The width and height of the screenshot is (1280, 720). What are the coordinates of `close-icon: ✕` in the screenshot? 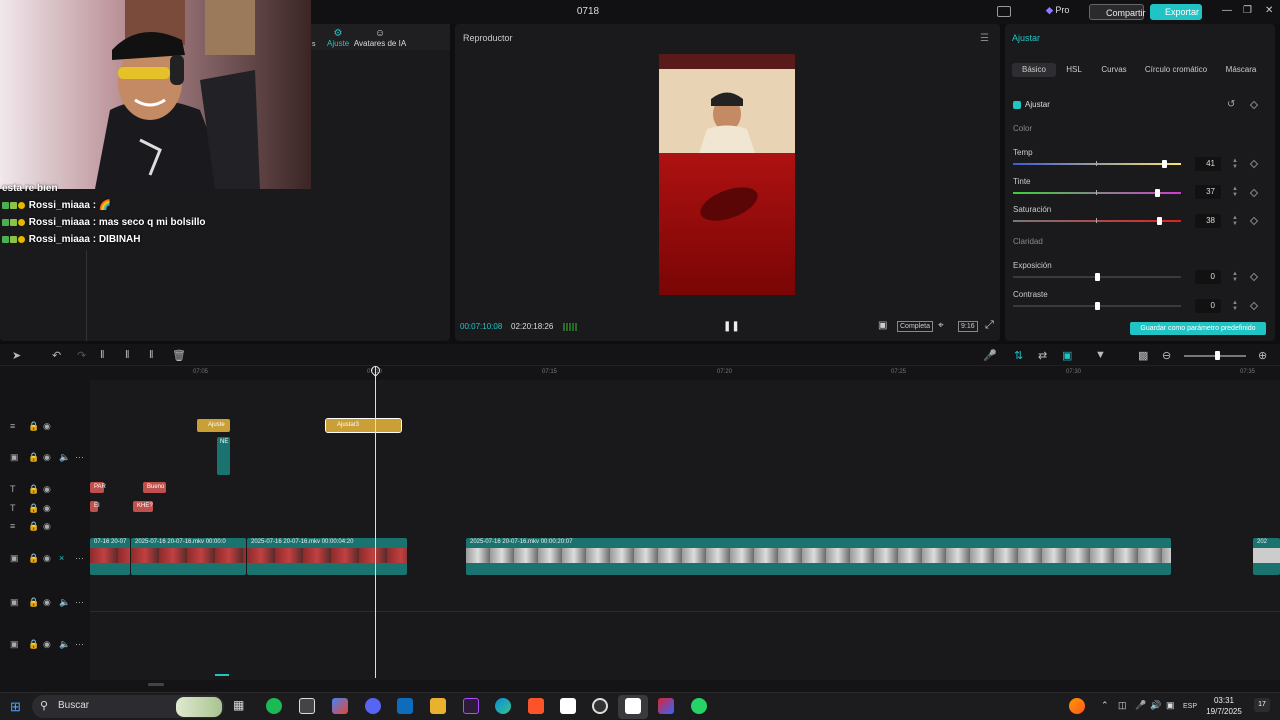 It's located at (1269, 10).